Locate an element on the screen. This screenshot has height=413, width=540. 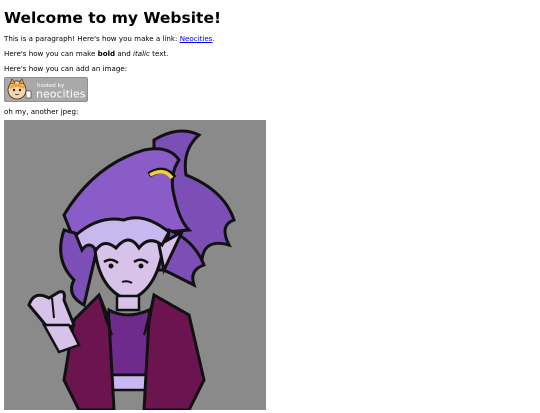
formatting-text-start: Here's how you can make is located at coordinates (51, 53).